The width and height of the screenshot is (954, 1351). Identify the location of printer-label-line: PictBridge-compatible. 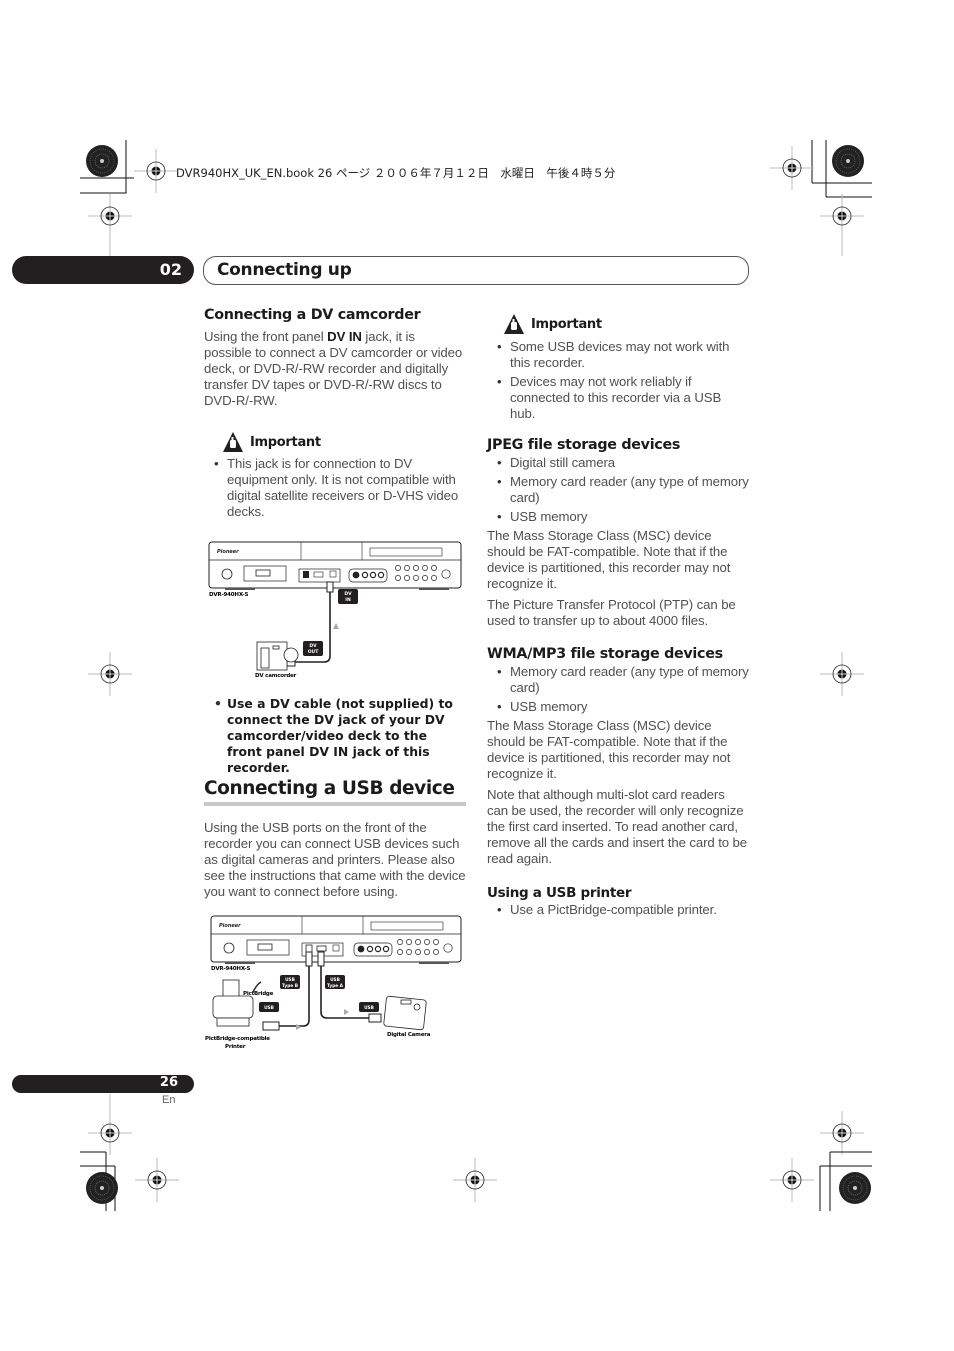
(237, 1039).